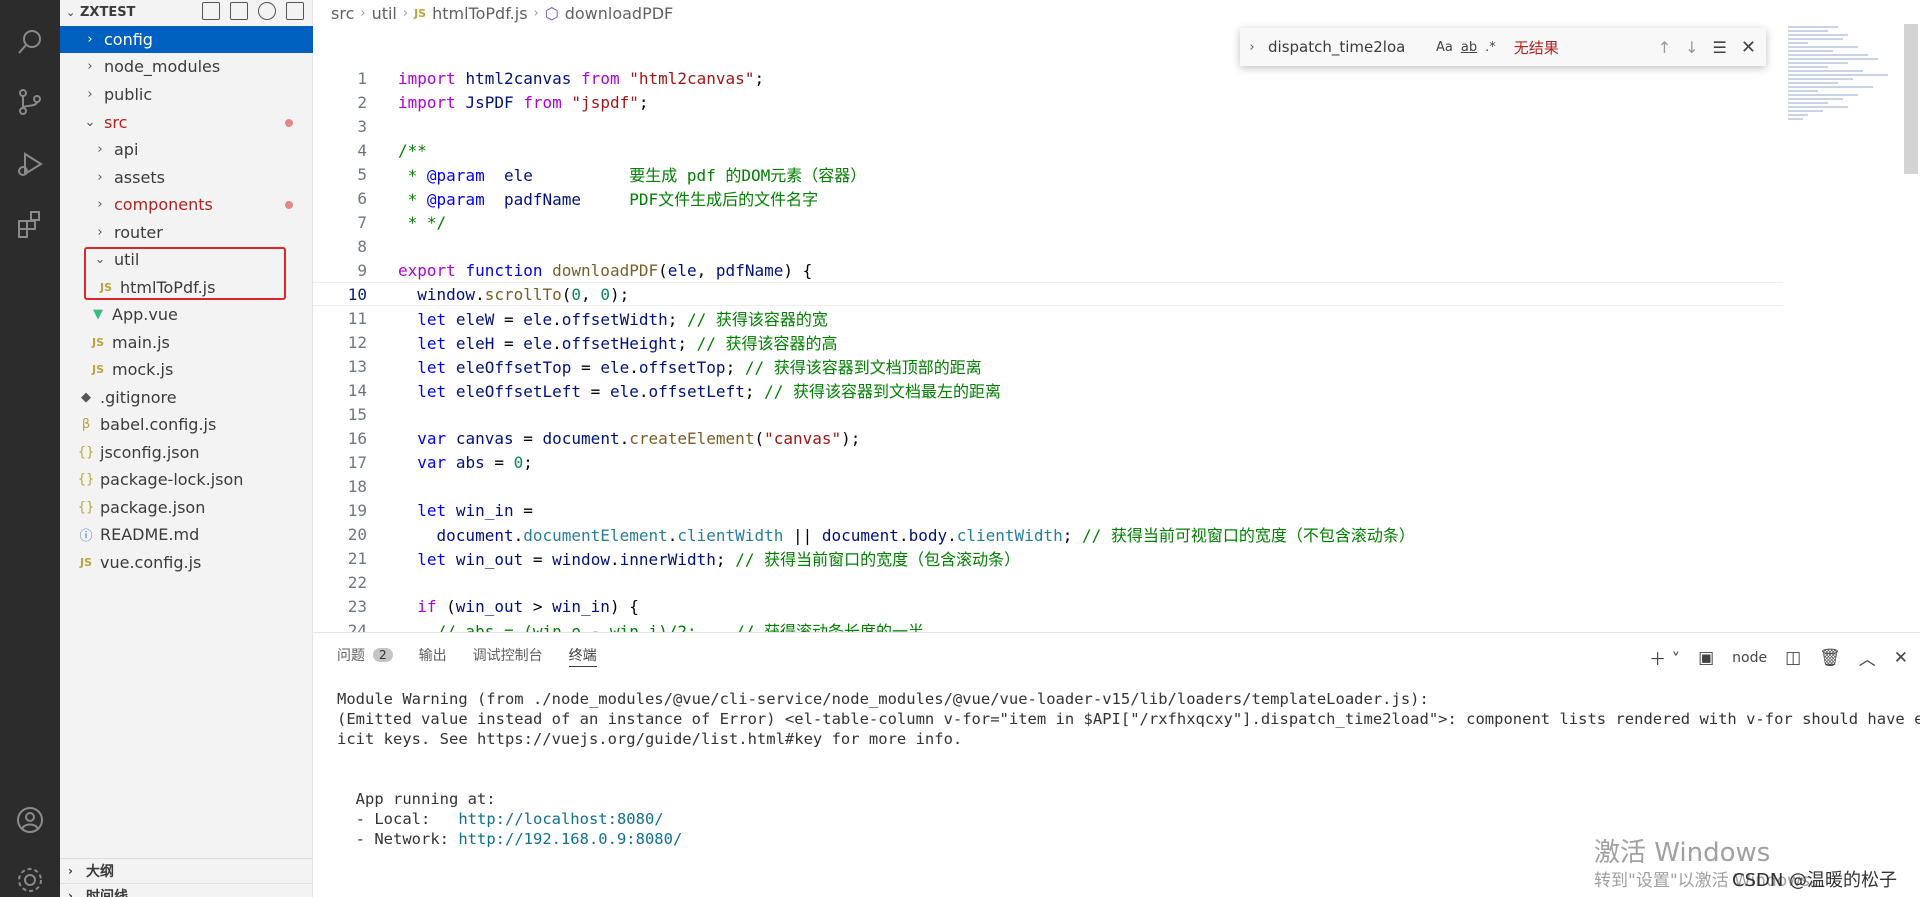 The height and width of the screenshot is (897, 1920). What do you see at coordinates (420, 13) in the screenshot?
I see `js-file-icon: JS` at bounding box center [420, 13].